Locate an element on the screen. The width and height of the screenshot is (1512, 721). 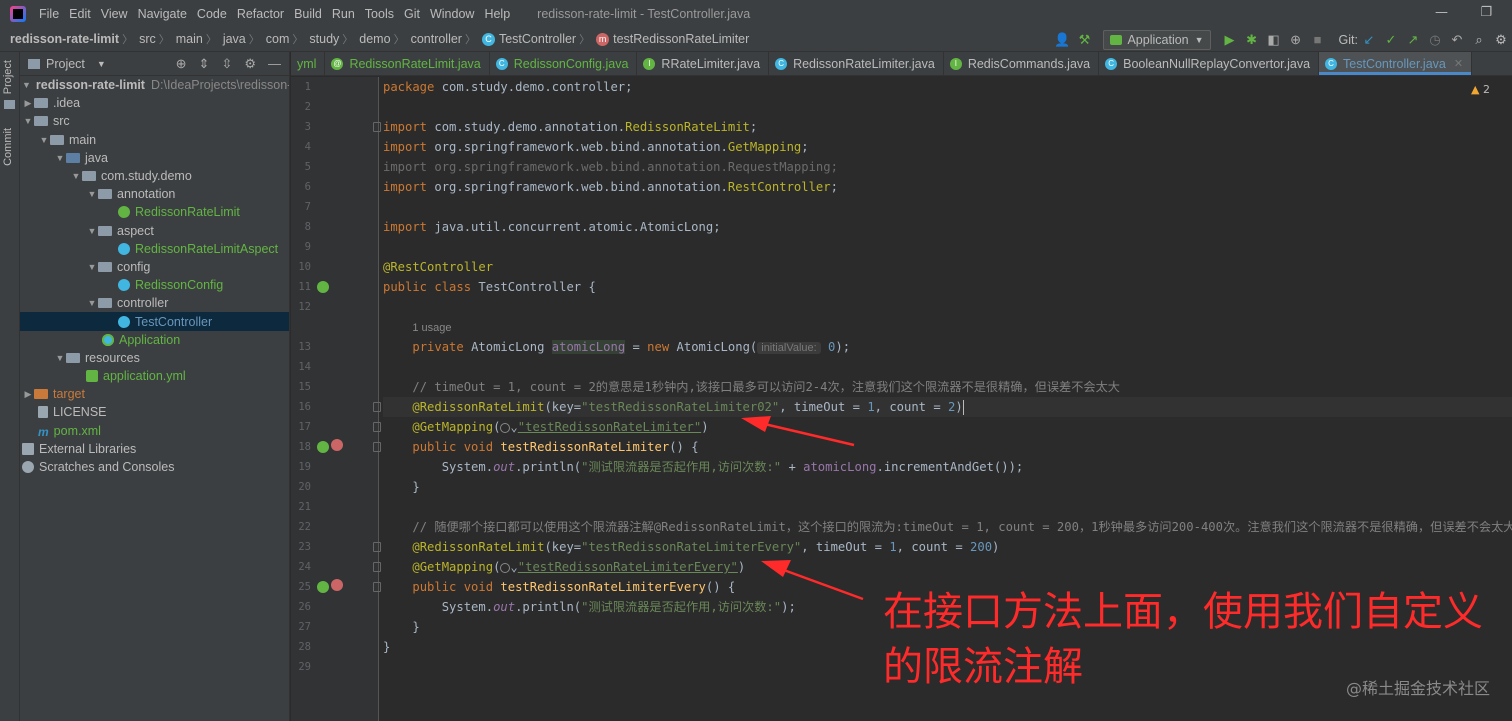
debug-icon: ✱ is located at coordinates (1252, 40).